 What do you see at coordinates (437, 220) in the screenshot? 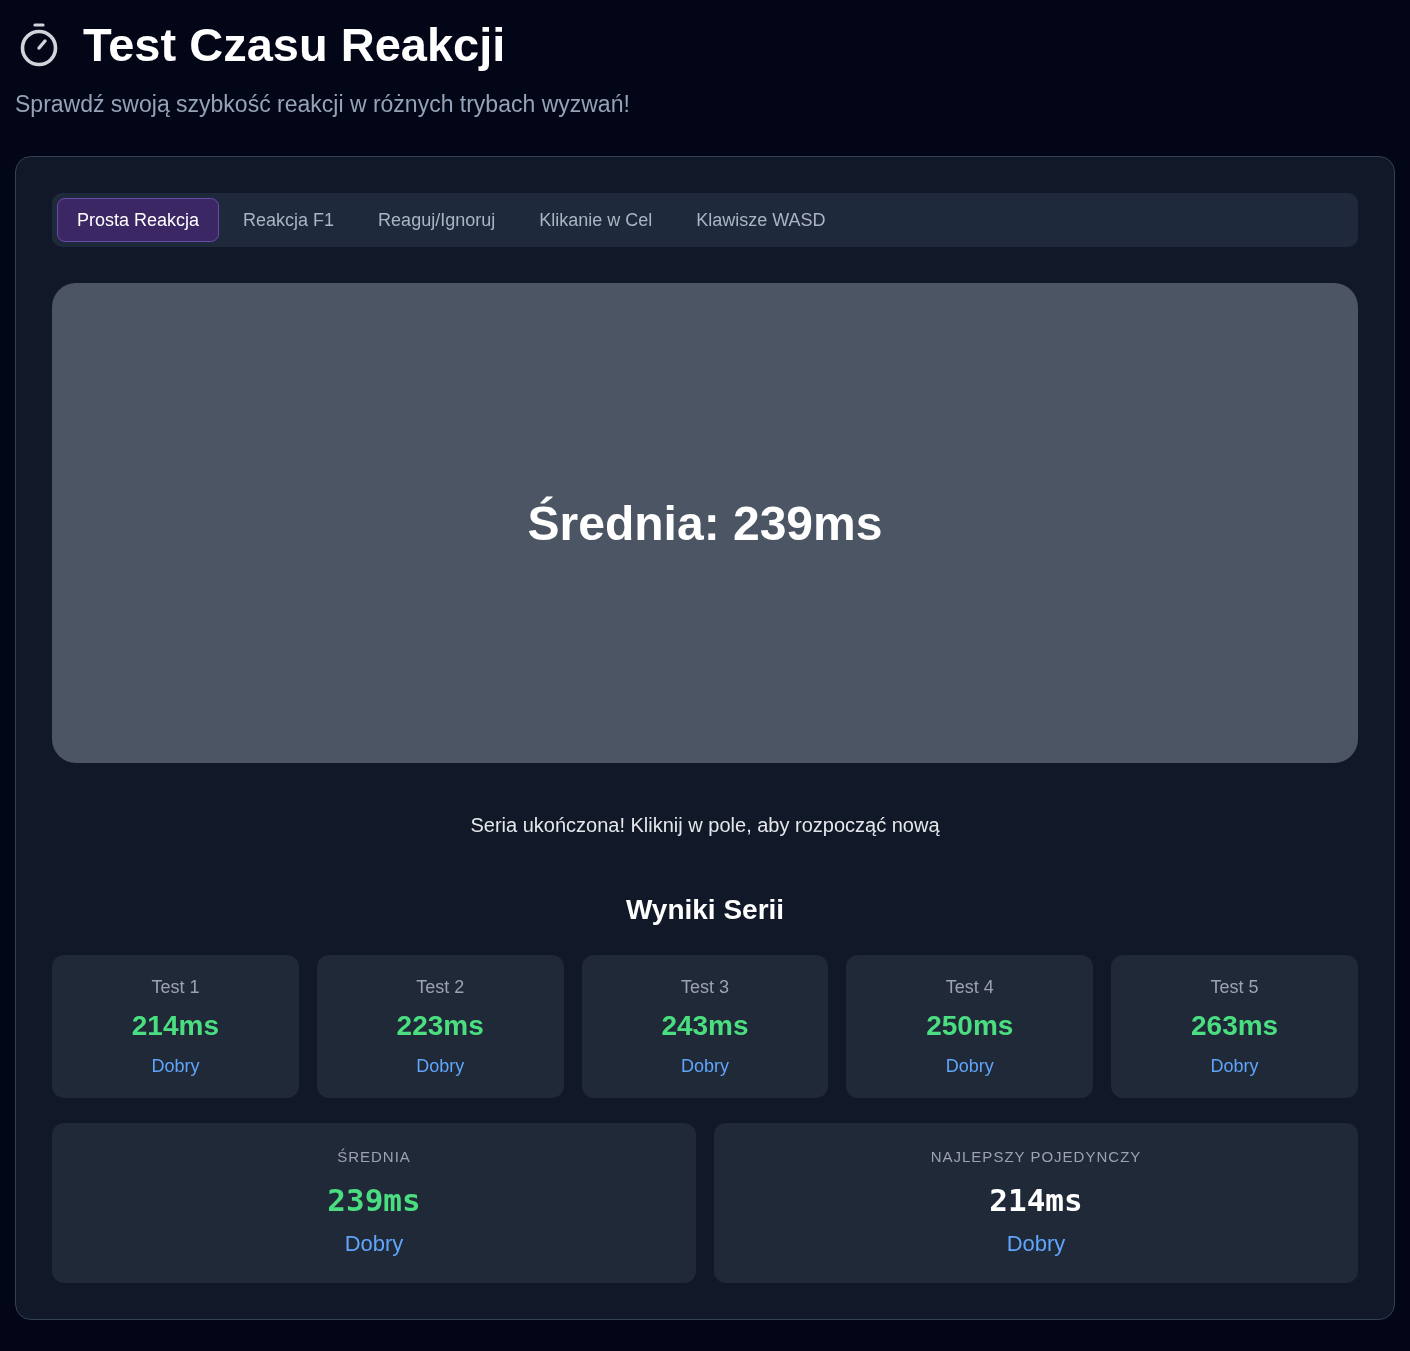
I see `mode-tab: Reaguj/Ignoruj` at bounding box center [437, 220].